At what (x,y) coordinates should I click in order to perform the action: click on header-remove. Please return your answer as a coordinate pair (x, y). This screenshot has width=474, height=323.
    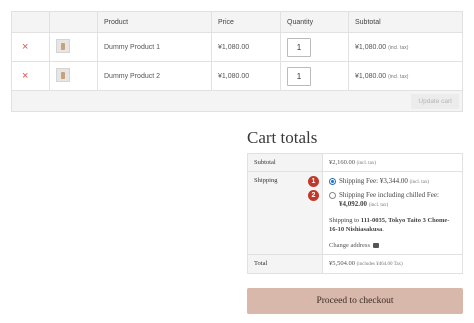
    Looking at the image, I should click on (30, 22).